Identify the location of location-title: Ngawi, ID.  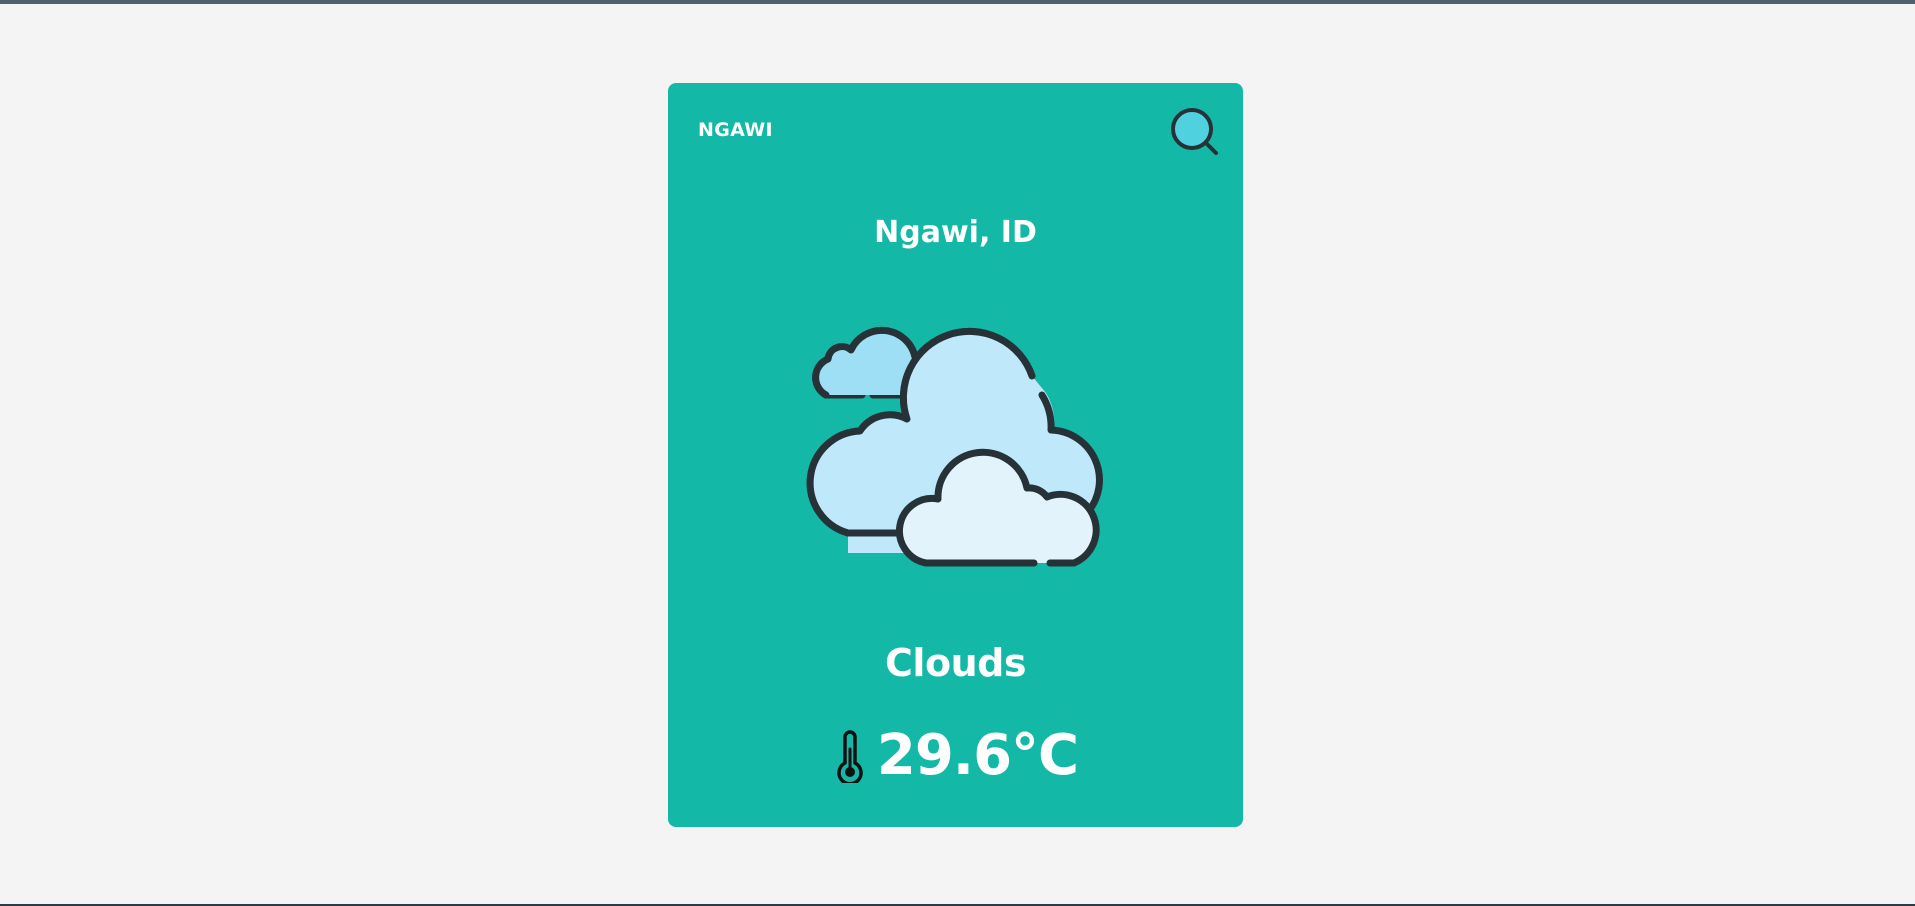
(955, 232).